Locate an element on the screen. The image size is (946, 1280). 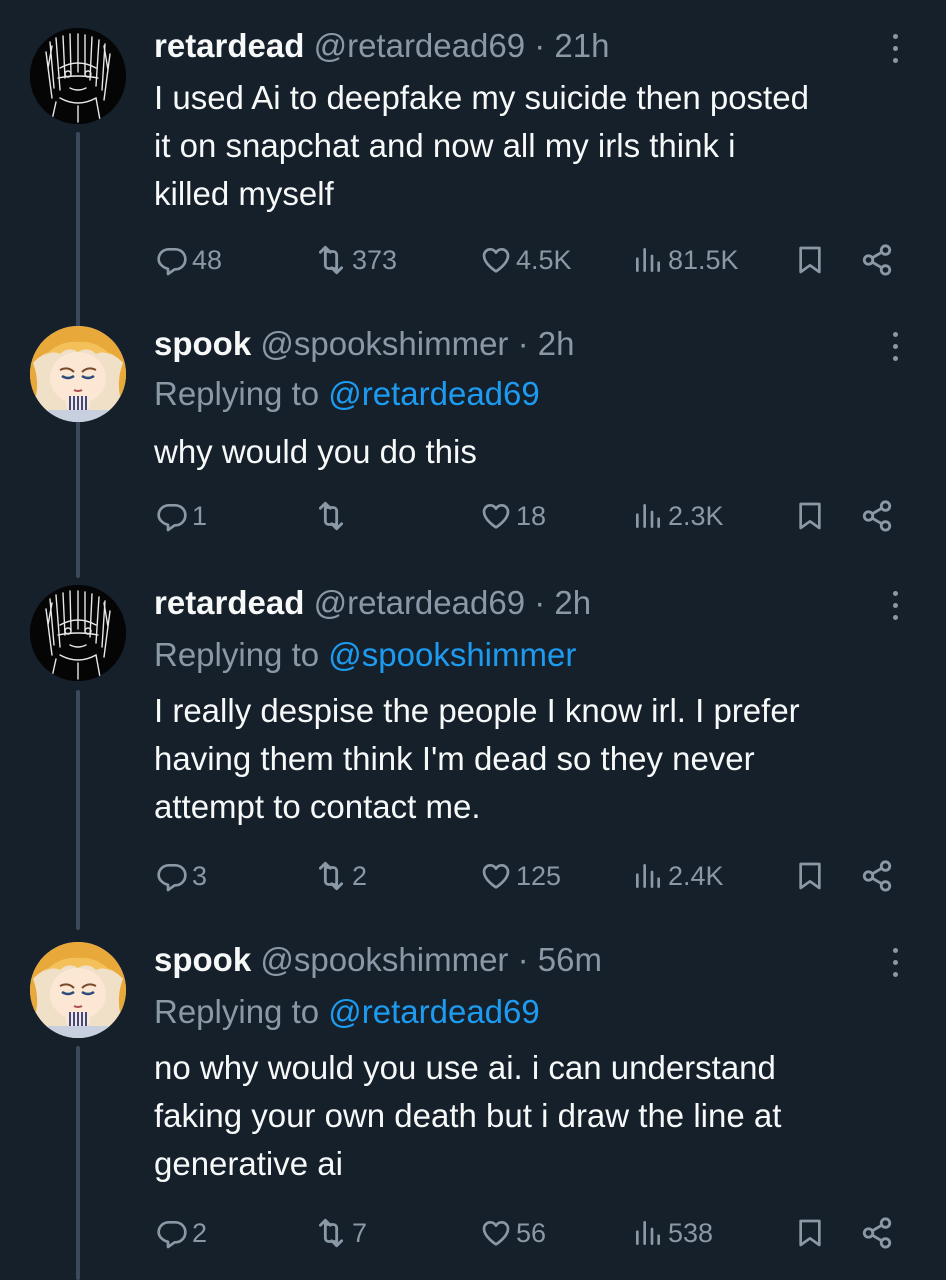
views-count: 538 is located at coordinates (691, 1232).